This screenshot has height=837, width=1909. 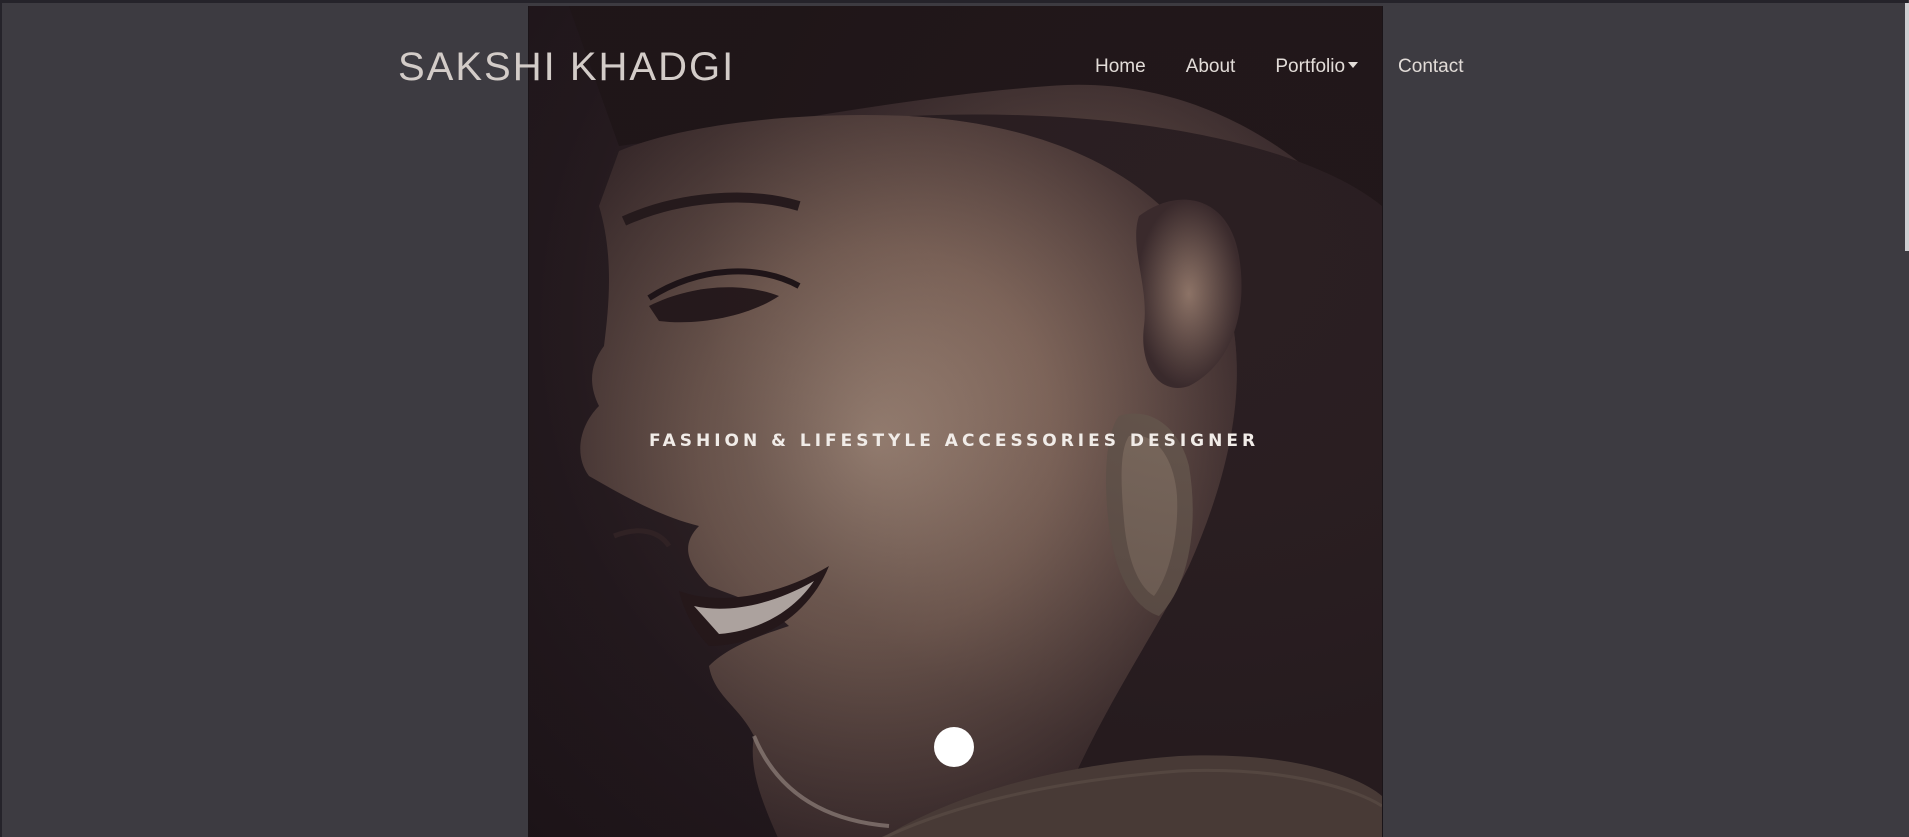 I want to click on nav-portfolio-label: Portfolio, so click(x=1310, y=66).